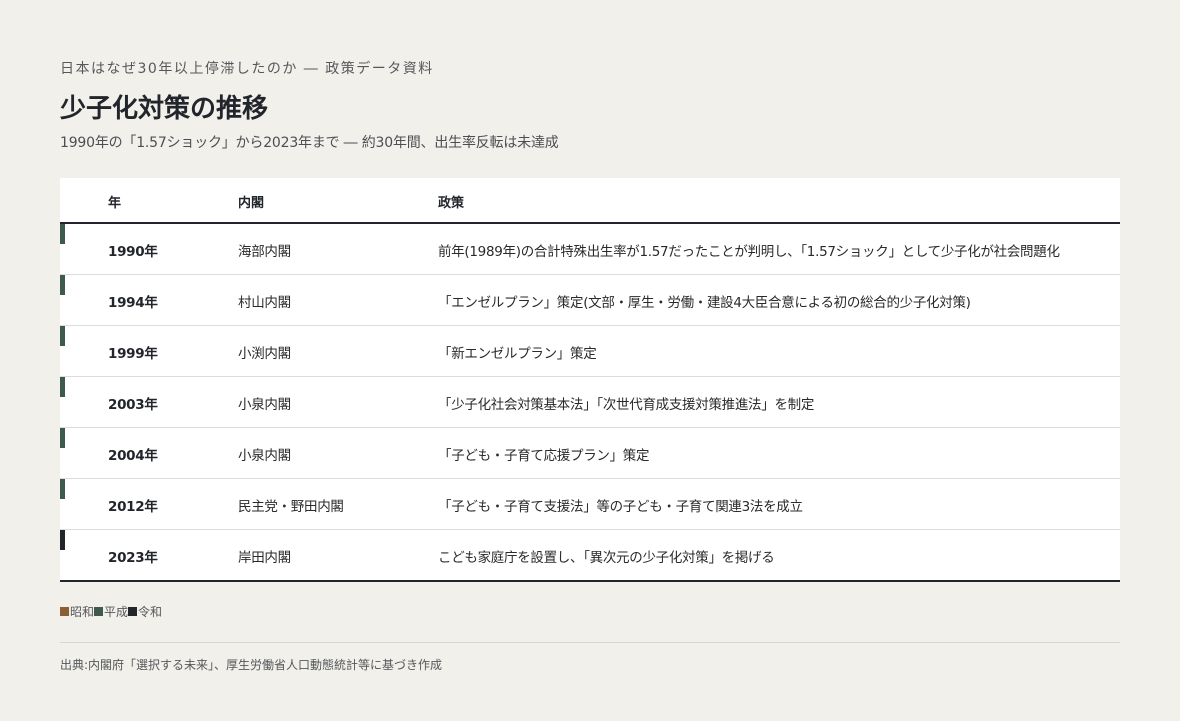  Describe the element at coordinates (247, 69) in the screenshot. I see `eyebrow-label: 日本はなぜ30年以上停滞したのか ― 政策データ資料` at that location.